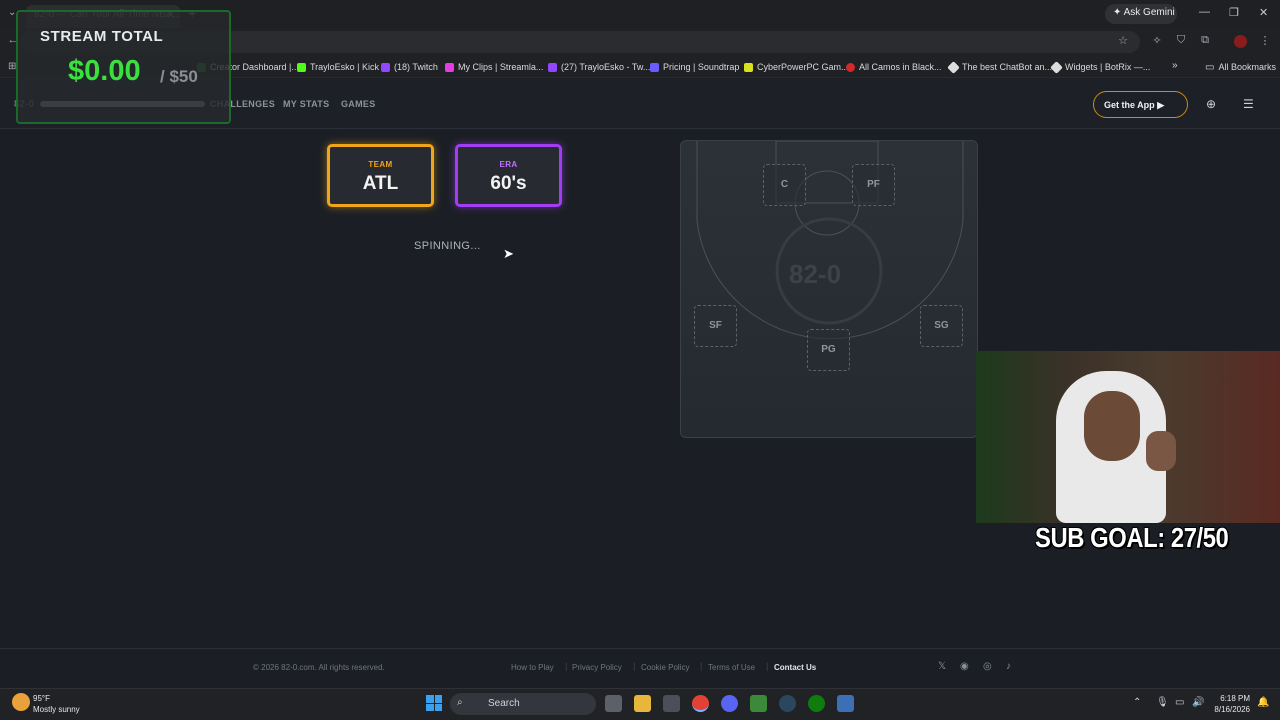  What do you see at coordinates (613, 703) in the screenshot?
I see `task-view-icon` at bounding box center [613, 703].